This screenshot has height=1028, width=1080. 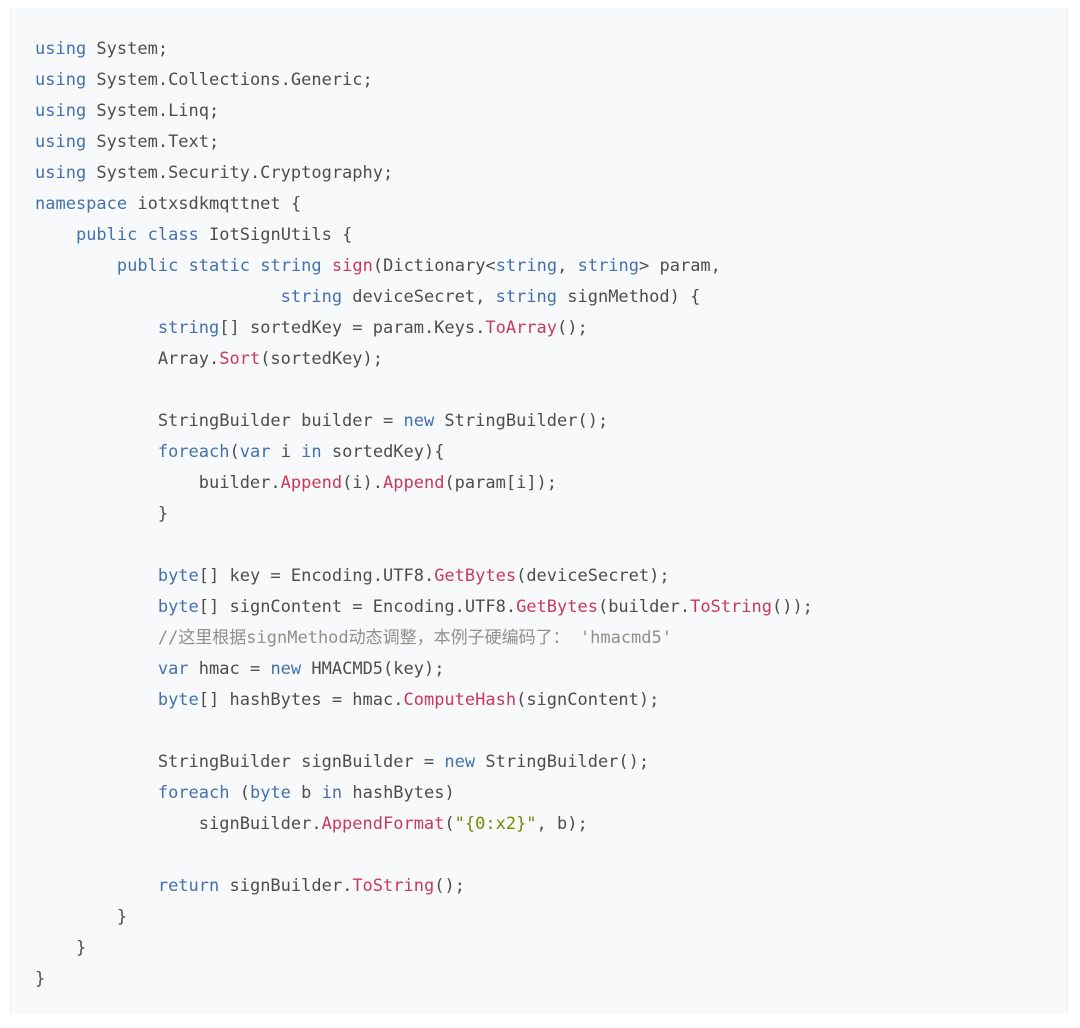 What do you see at coordinates (352, 328) in the screenshot?
I see `code-token-pln: [] sortedKey = param.Keys.` at bounding box center [352, 328].